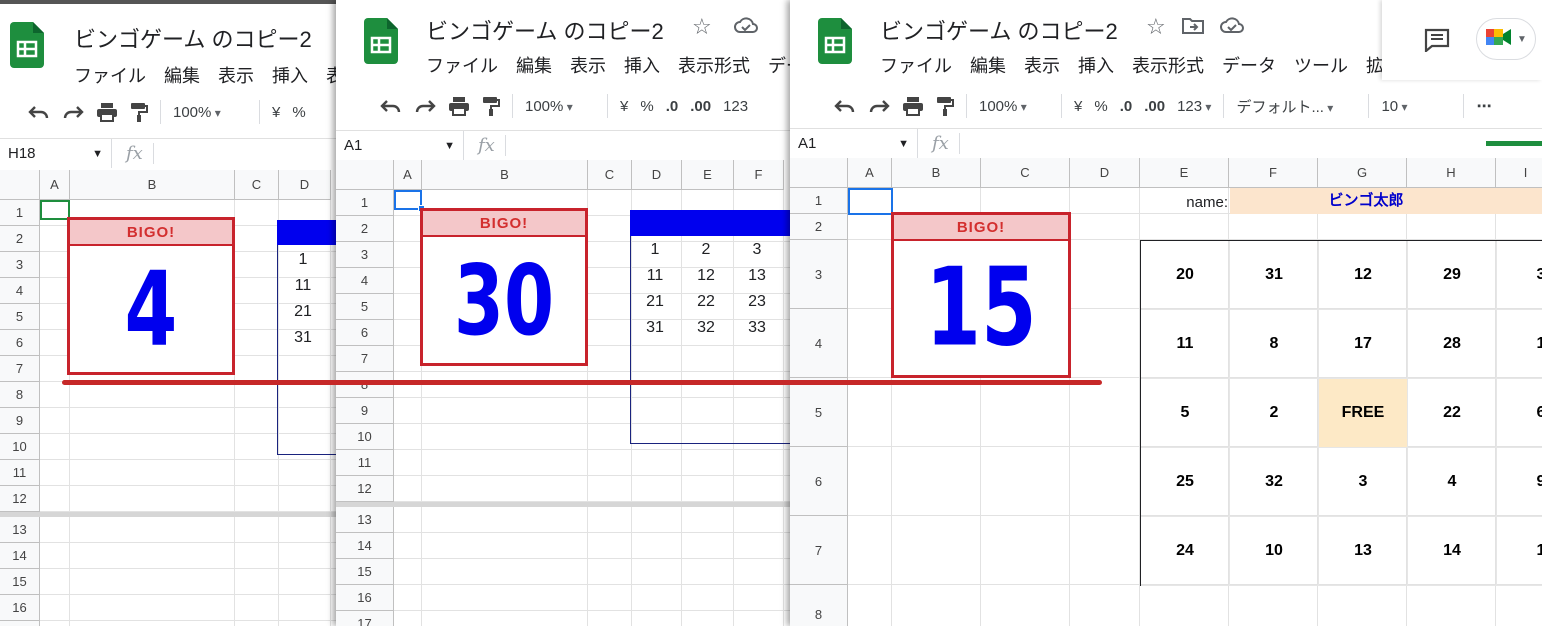  Describe the element at coordinates (400, 145) in the screenshot. I see `name-box: A1 ▼` at that location.